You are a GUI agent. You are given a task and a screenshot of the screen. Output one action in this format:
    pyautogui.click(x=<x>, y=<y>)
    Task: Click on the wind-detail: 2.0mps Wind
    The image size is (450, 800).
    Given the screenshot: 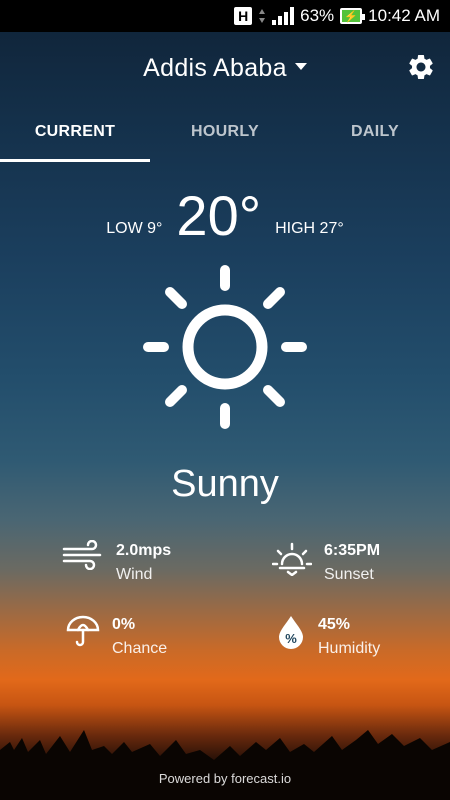 What is the action you would take?
    pyautogui.click(x=116, y=564)
    